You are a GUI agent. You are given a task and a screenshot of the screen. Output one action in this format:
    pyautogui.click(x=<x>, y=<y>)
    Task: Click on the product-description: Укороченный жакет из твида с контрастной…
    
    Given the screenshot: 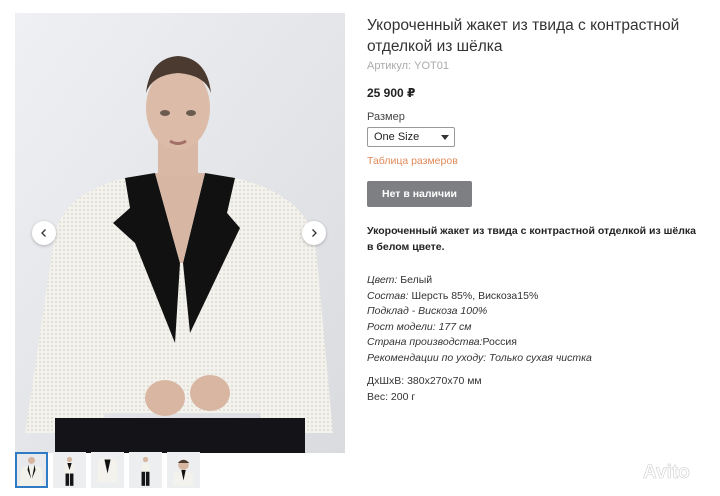 What is the action you would take?
    pyautogui.click(x=531, y=239)
    